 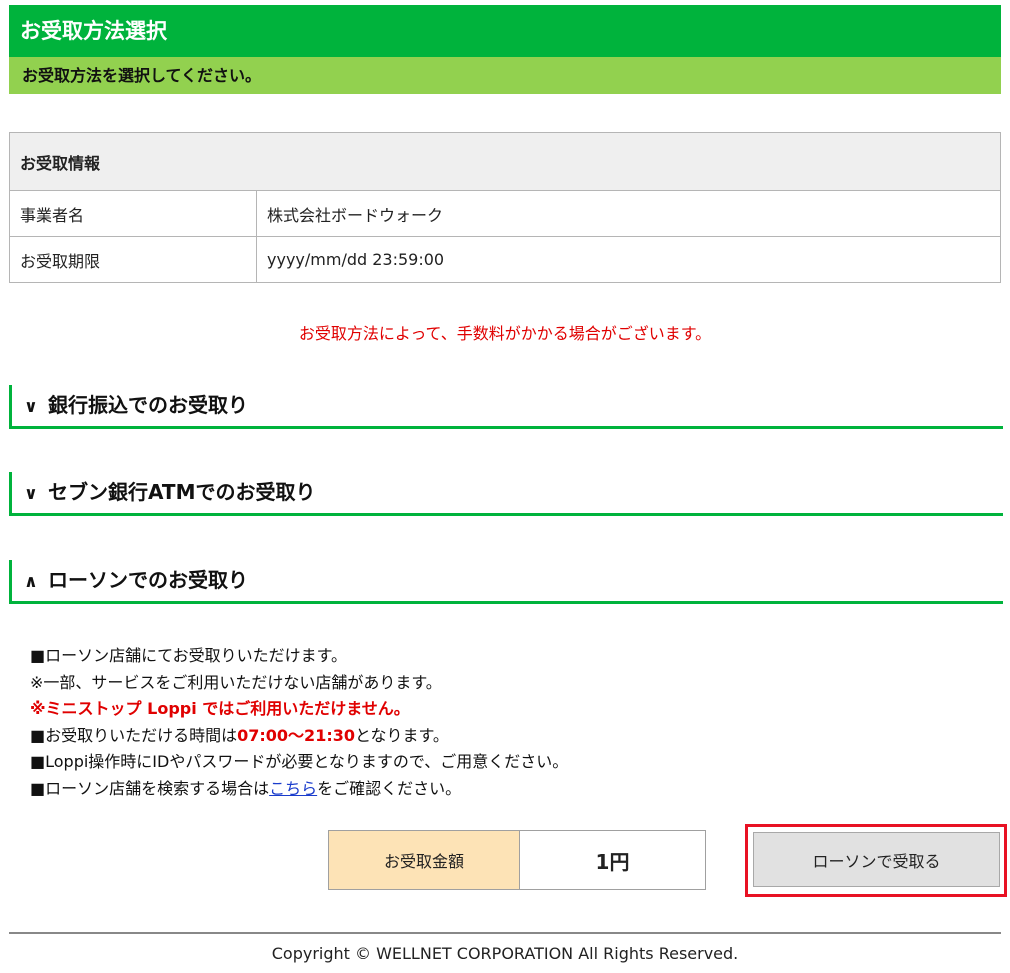 I want to click on hours-prefix: ■お受取りいただける時間は, so click(x=134, y=735).